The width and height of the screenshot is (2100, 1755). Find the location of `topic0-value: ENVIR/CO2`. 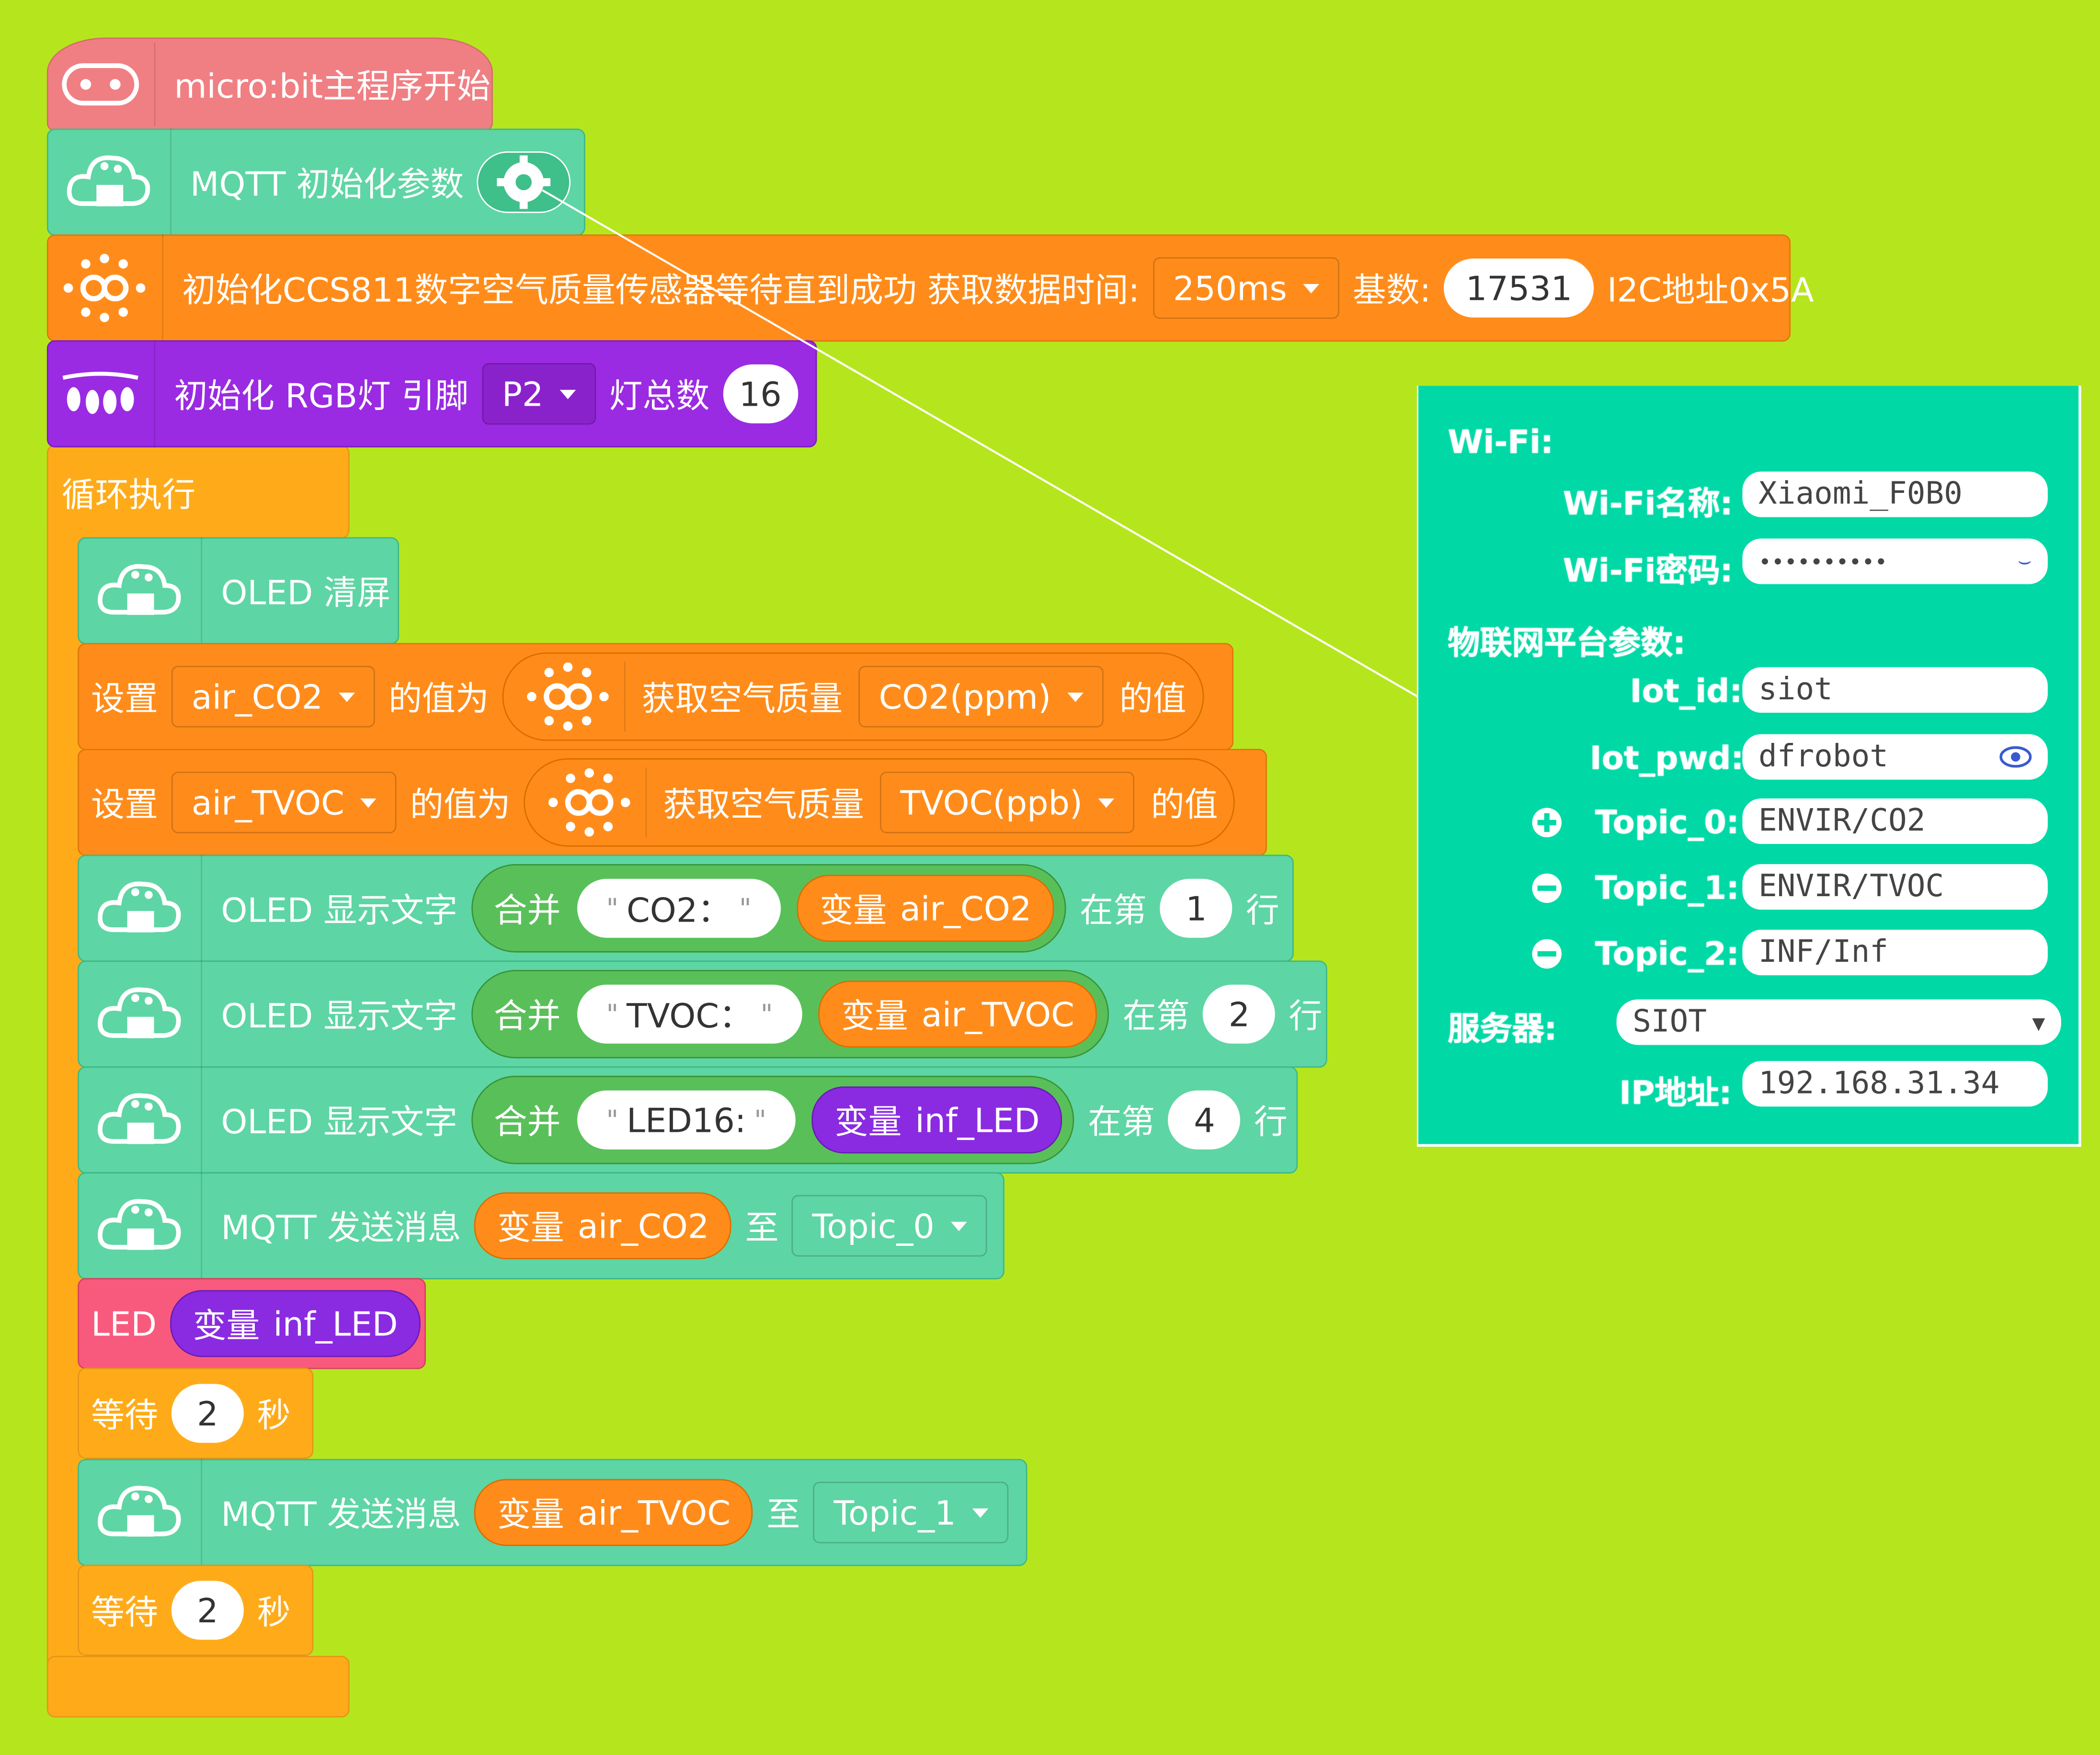

topic0-value: ENVIR/CO2 is located at coordinates (1842, 821).